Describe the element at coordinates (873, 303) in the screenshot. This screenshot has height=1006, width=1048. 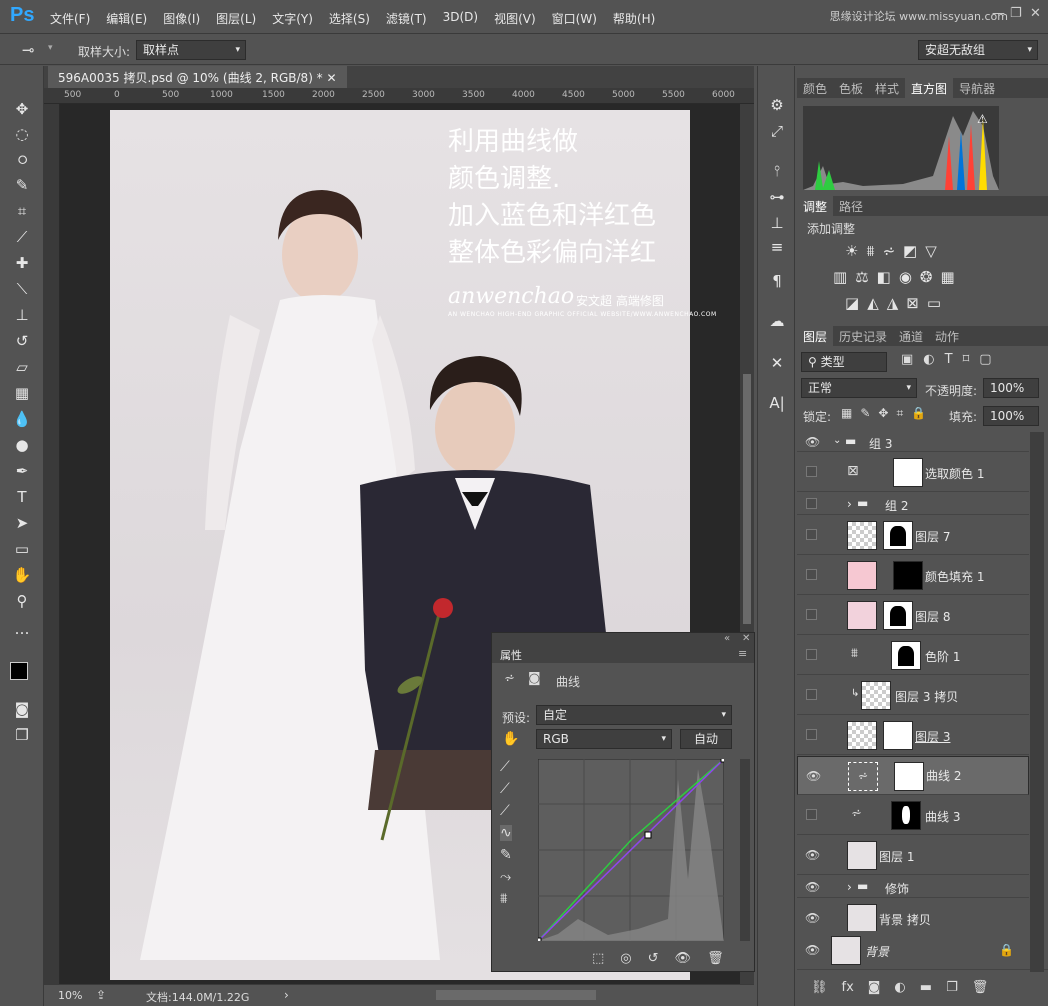
I see `posterize-icon: ◭` at that location.